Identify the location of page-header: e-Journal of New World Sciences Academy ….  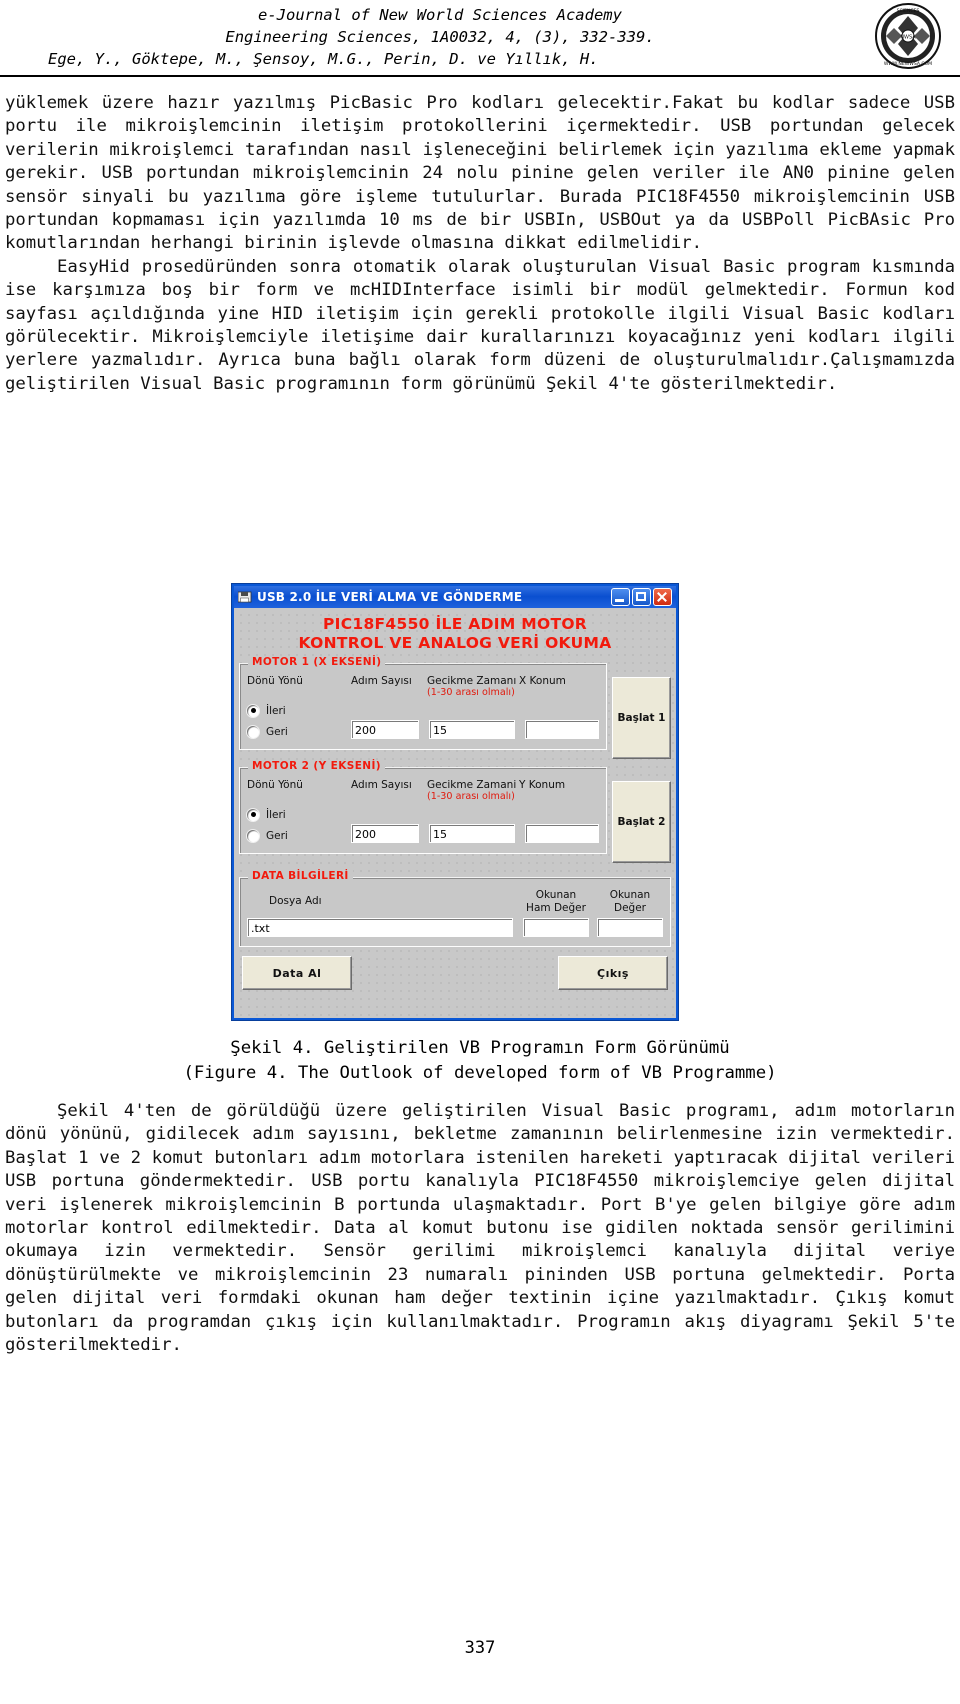
(480, 39).